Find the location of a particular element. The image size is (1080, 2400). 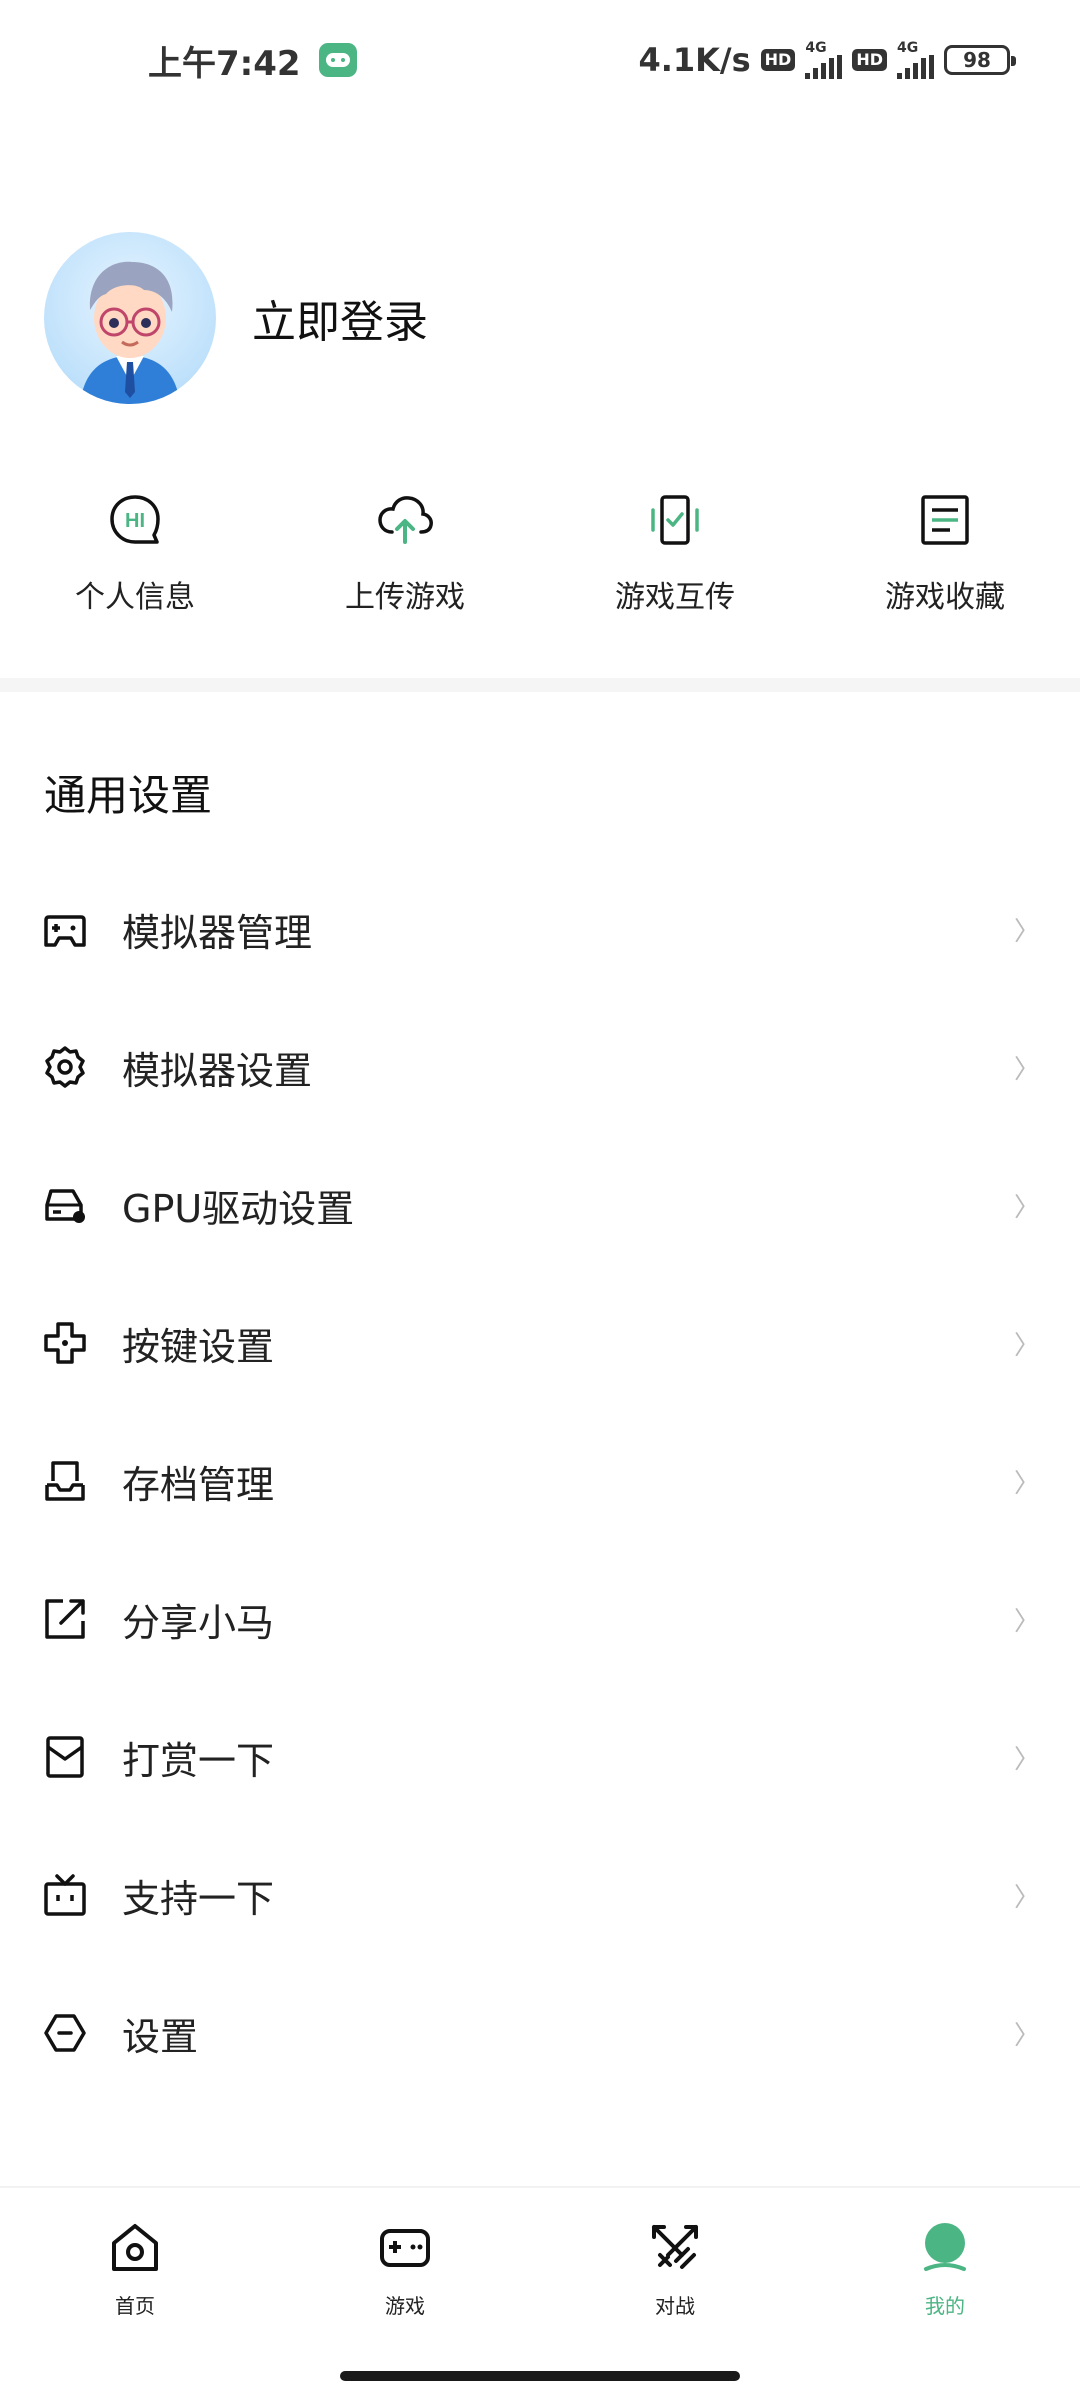

nav-label: 我的 is located at coordinates (945, 2306).